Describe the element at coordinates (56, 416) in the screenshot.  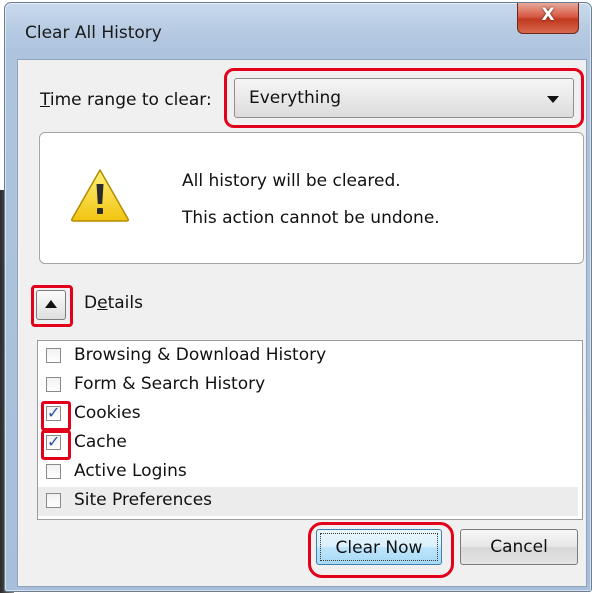
I see `cookies-checkbox-highlight` at that location.